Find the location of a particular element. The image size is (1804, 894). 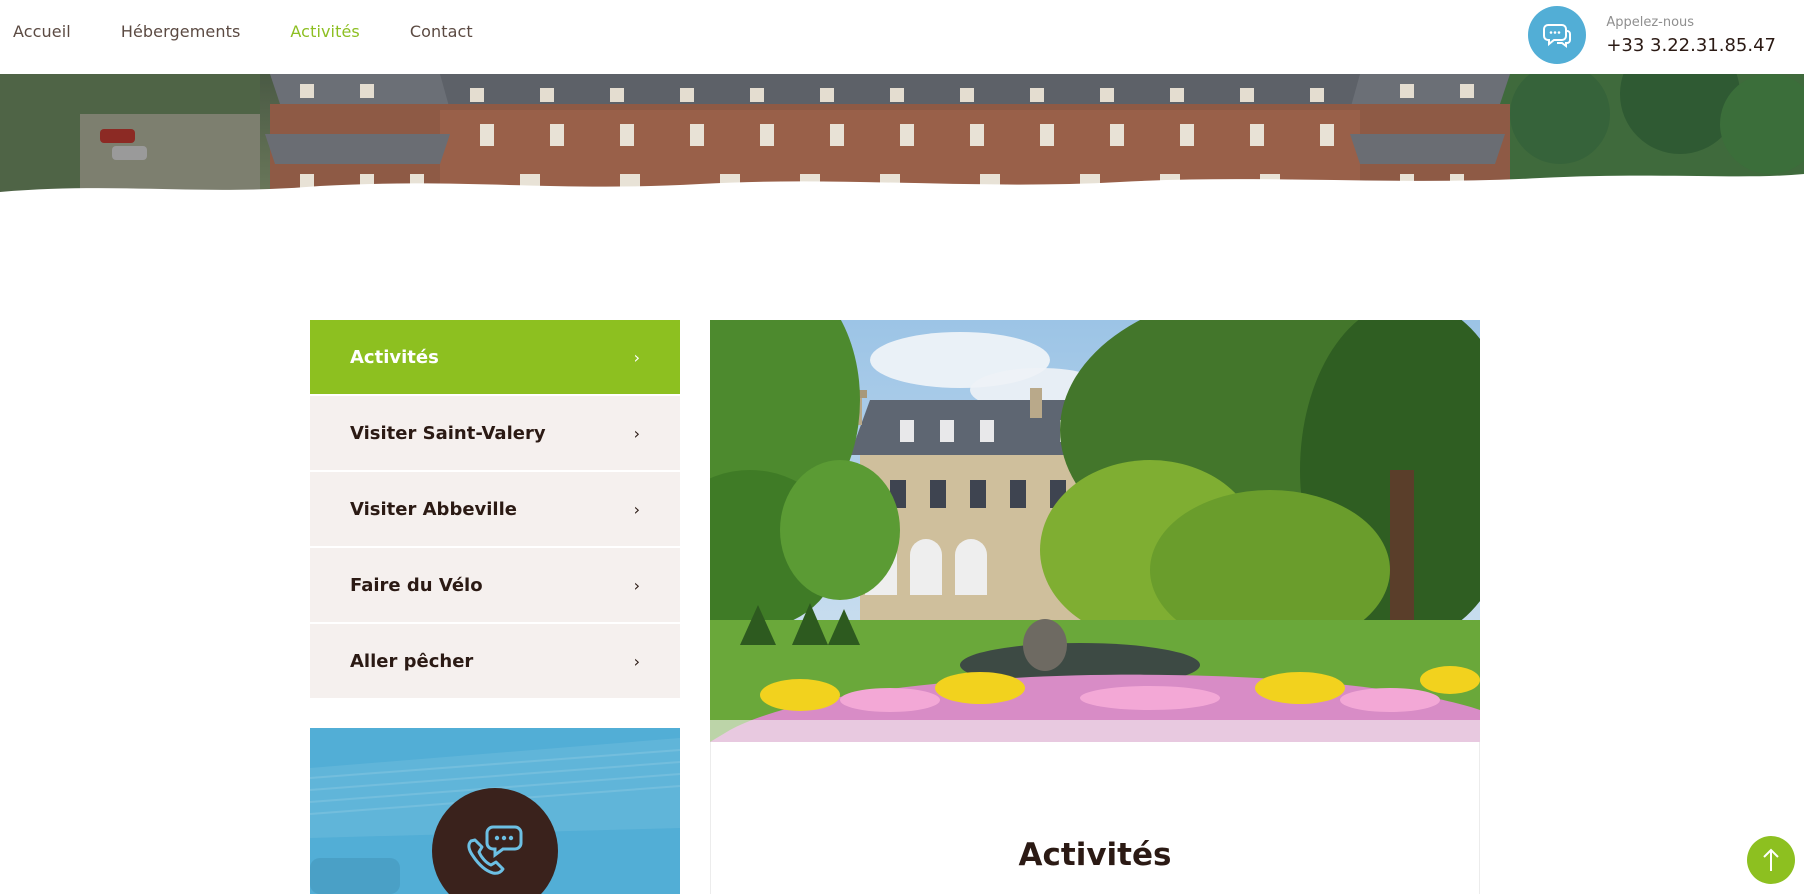

side-item-visiter-saint-valery: Visiter Saint-Valery › is located at coordinates (495, 433).